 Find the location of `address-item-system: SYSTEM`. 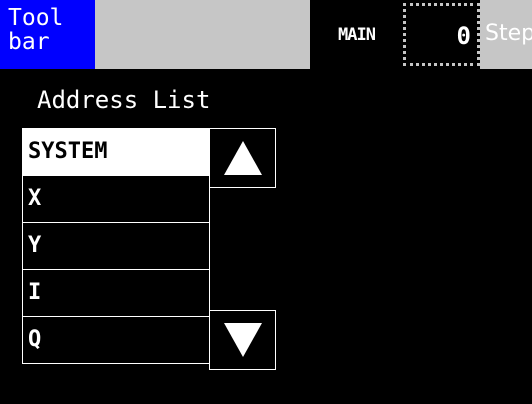

address-item-system: SYSTEM is located at coordinates (116, 152).